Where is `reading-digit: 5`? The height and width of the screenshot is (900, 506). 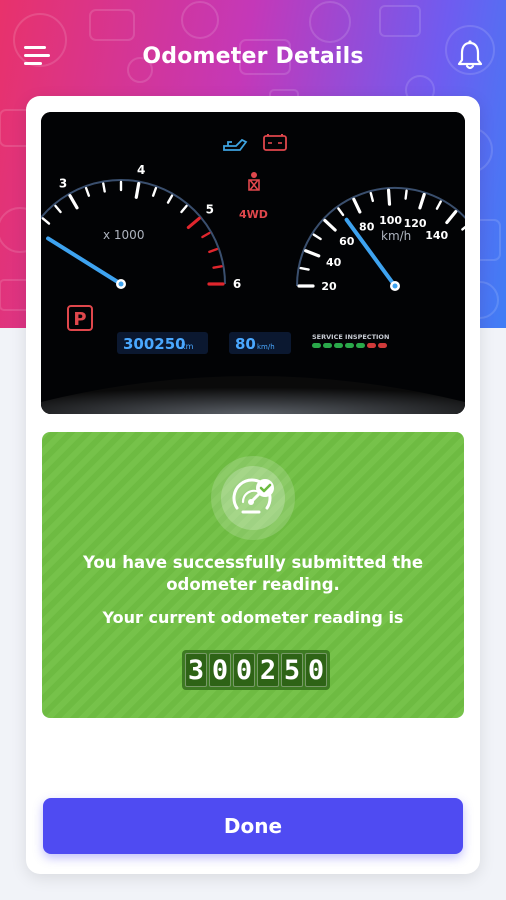
reading-digit: 5 is located at coordinates (292, 670).